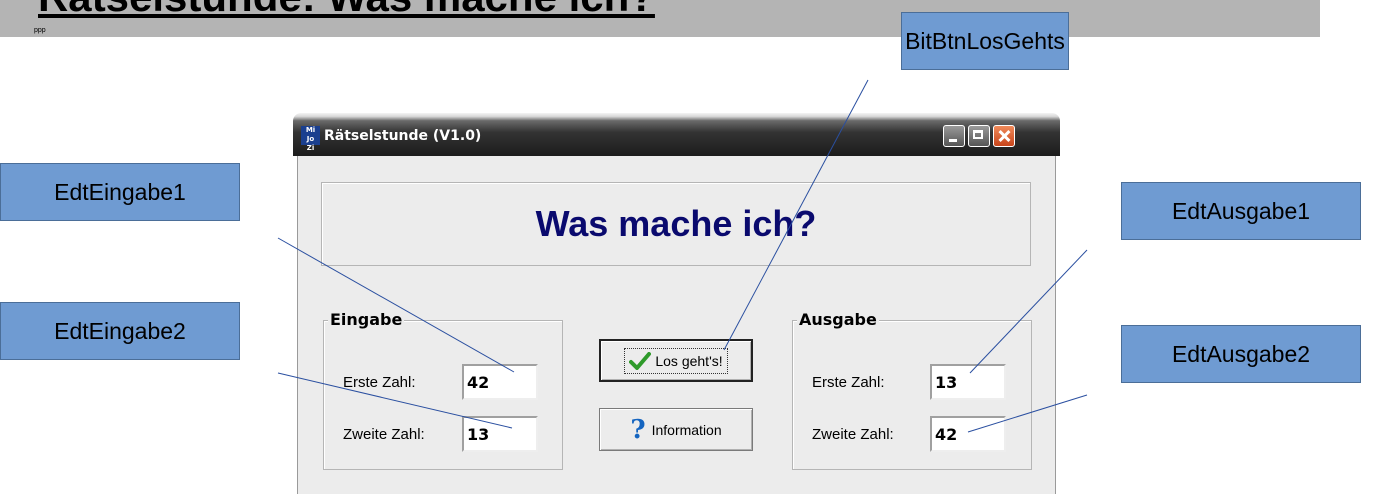 The image size is (1381, 494). I want to click on window-title: Rätselstunde (V1.0), so click(403, 136).